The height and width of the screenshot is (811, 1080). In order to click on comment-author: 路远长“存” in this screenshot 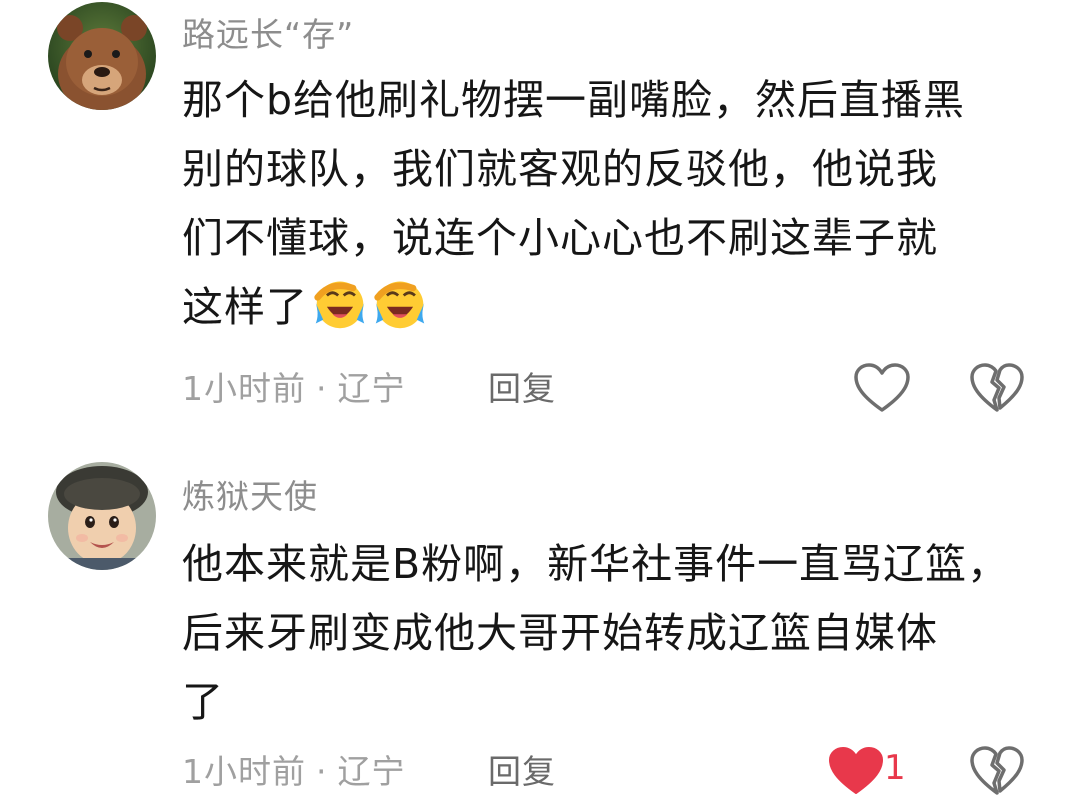, I will do `click(268, 32)`.